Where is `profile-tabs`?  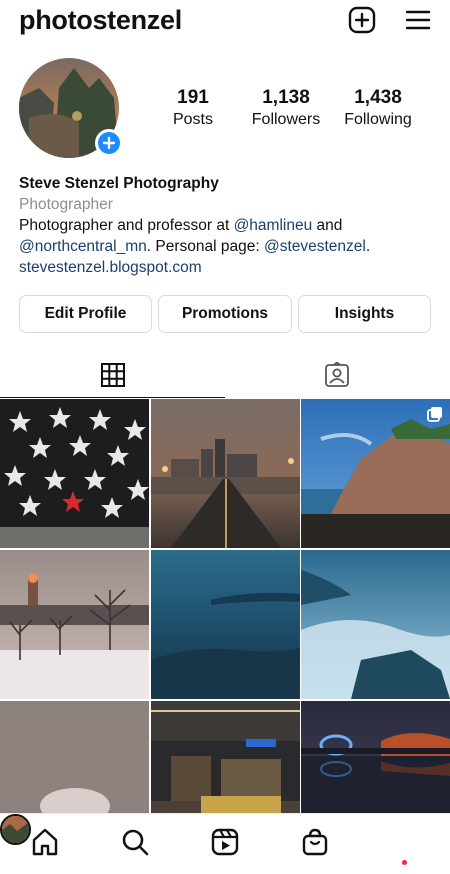 profile-tabs is located at coordinates (225, 377).